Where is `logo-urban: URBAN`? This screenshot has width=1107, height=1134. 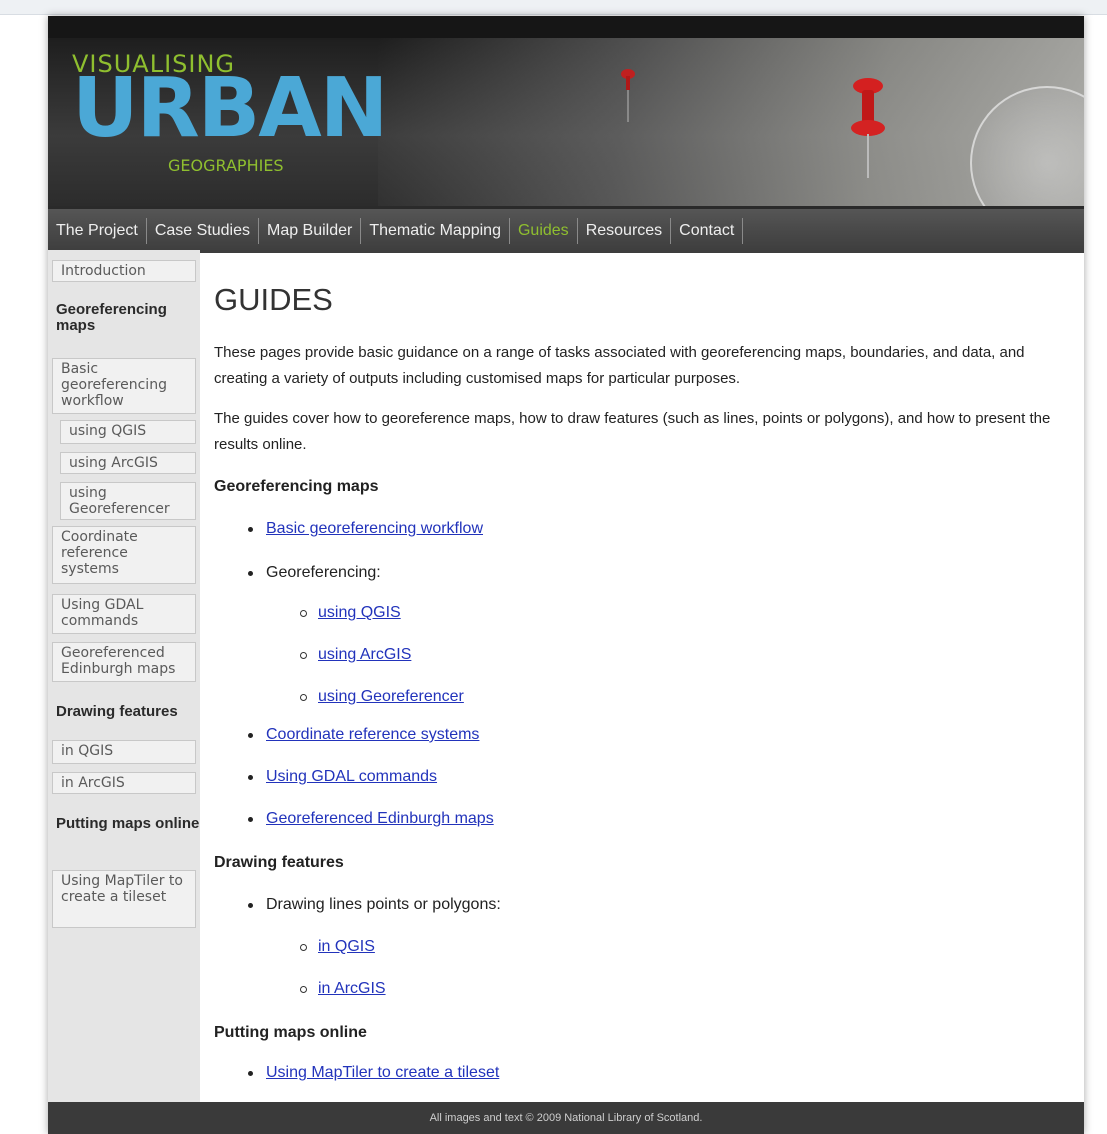 logo-urban: URBAN is located at coordinates (230, 108).